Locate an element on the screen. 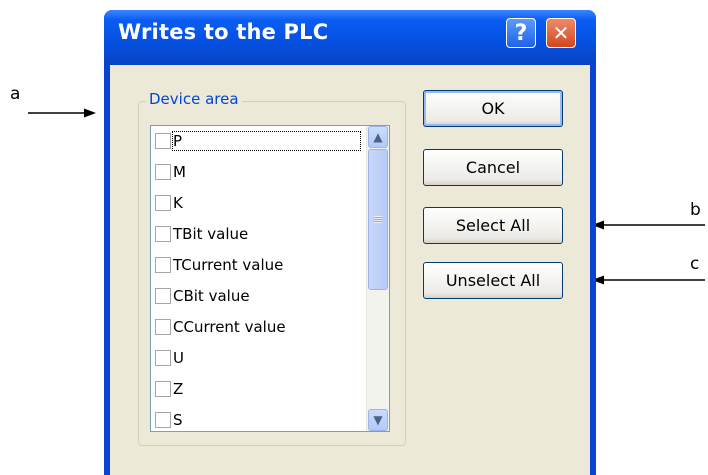 The image size is (708, 475). grip-icon is located at coordinates (378, 219).